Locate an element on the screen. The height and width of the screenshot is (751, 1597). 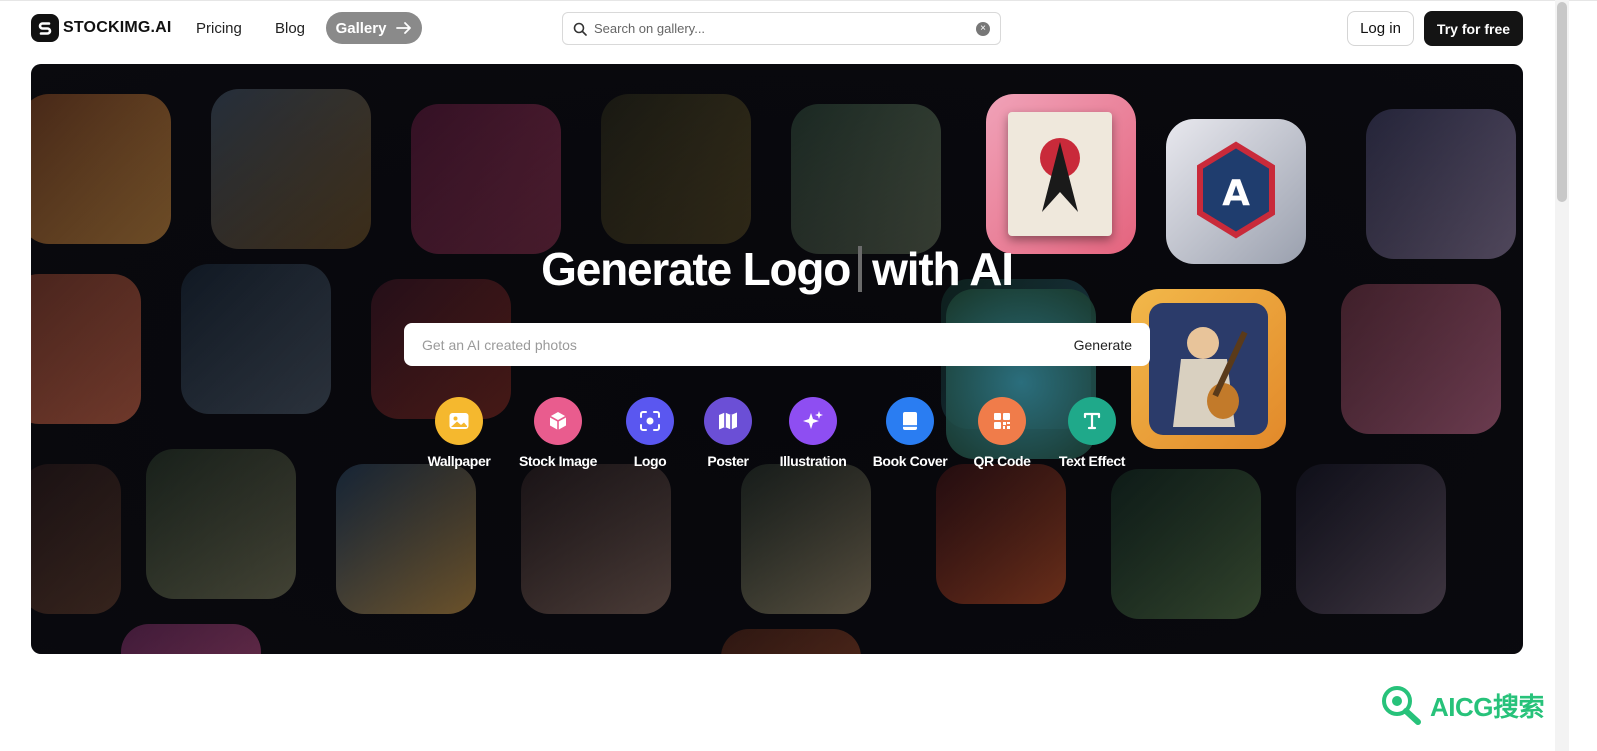
category-label: QR Code is located at coordinates (1002, 461).